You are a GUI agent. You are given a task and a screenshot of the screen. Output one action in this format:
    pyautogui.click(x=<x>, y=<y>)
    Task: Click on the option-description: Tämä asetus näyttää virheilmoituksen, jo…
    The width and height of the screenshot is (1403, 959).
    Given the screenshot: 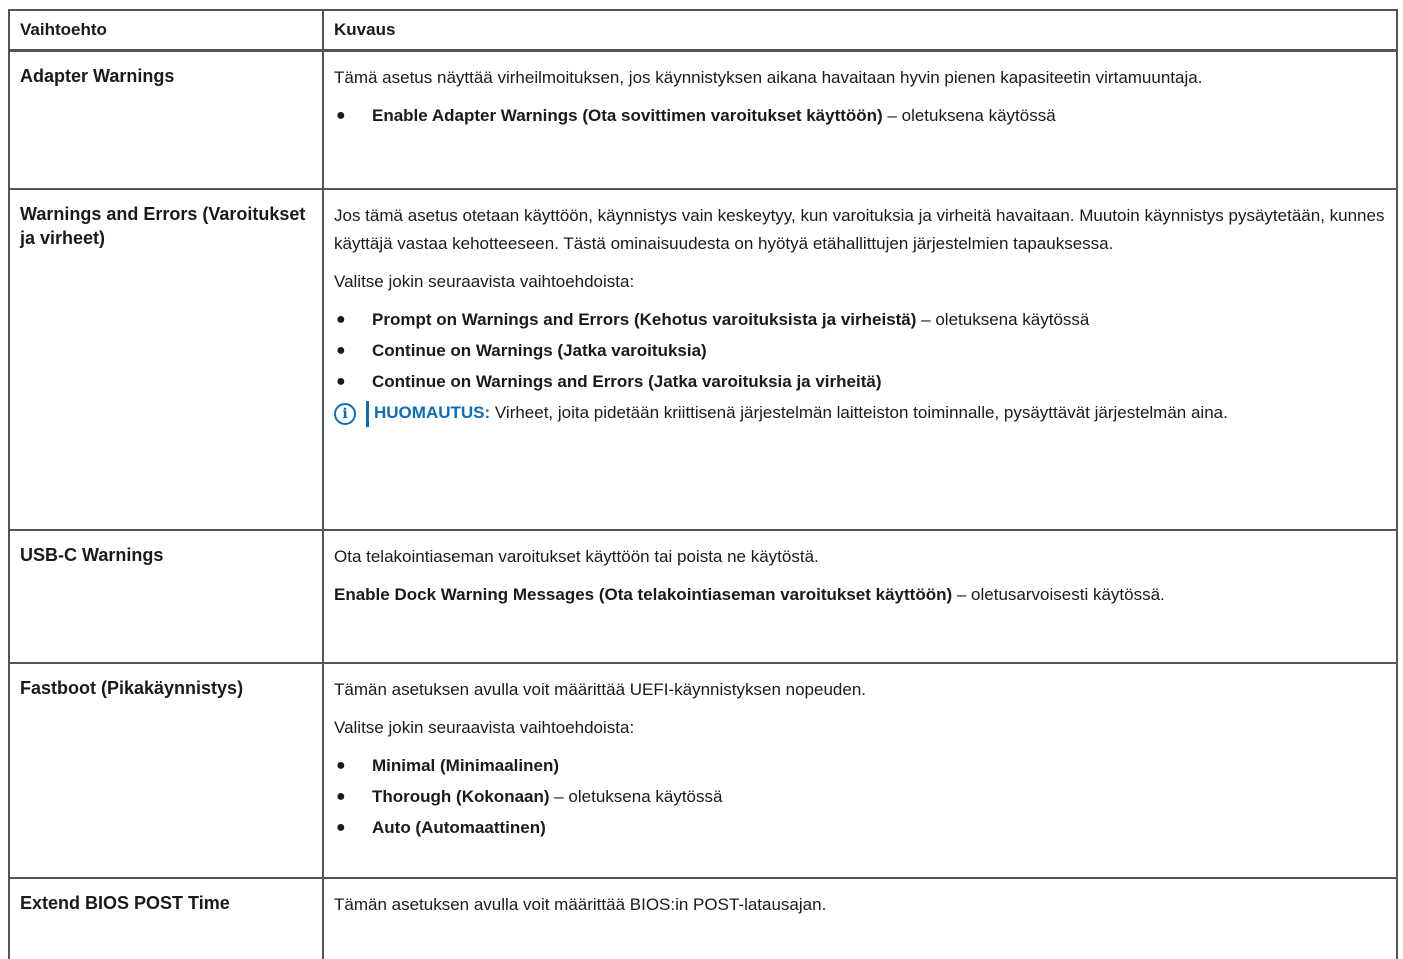 What is the action you would take?
    pyautogui.click(x=860, y=119)
    